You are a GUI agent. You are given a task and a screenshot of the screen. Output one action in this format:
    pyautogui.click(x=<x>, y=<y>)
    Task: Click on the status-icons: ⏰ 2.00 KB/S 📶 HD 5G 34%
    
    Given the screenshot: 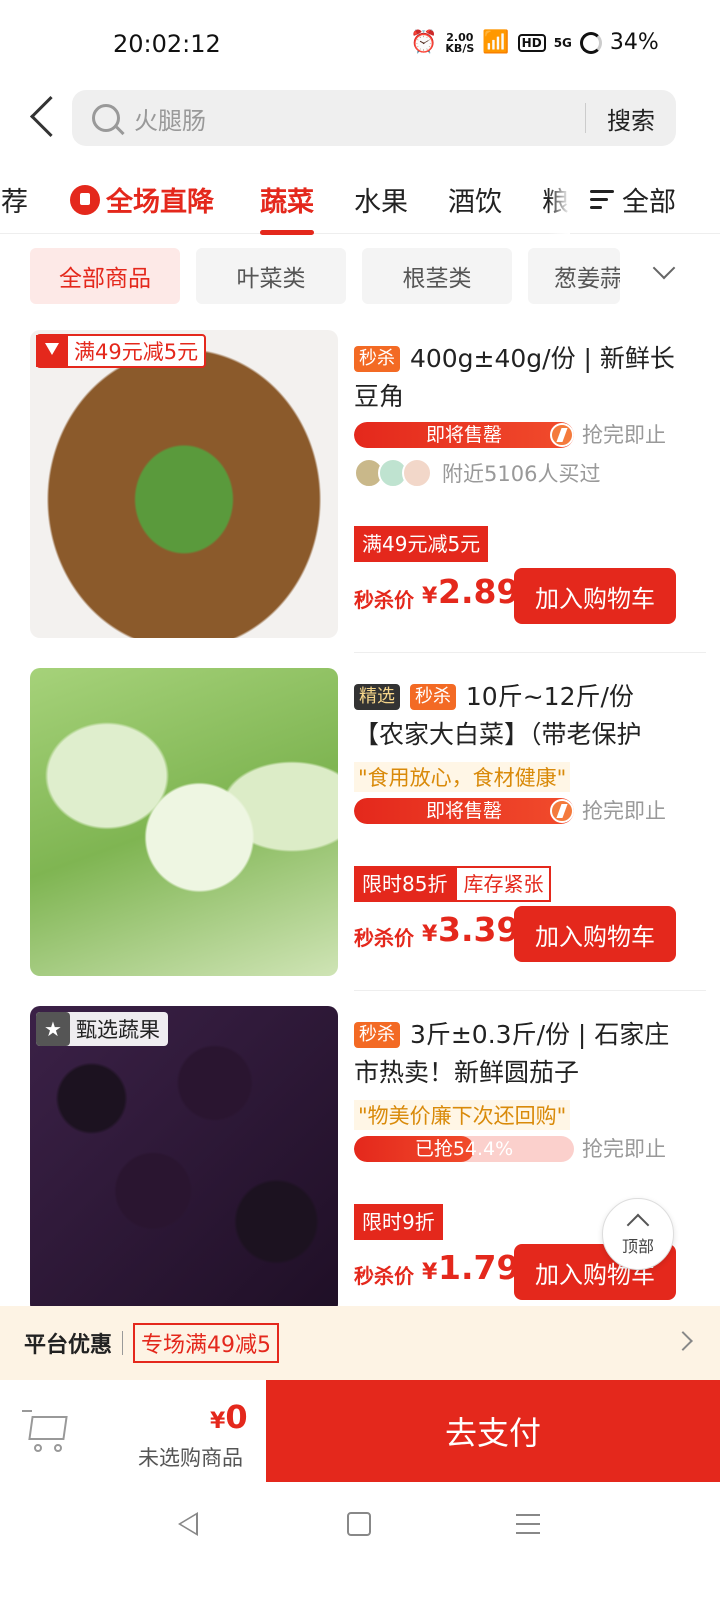 What is the action you would take?
    pyautogui.click(x=534, y=42)
    